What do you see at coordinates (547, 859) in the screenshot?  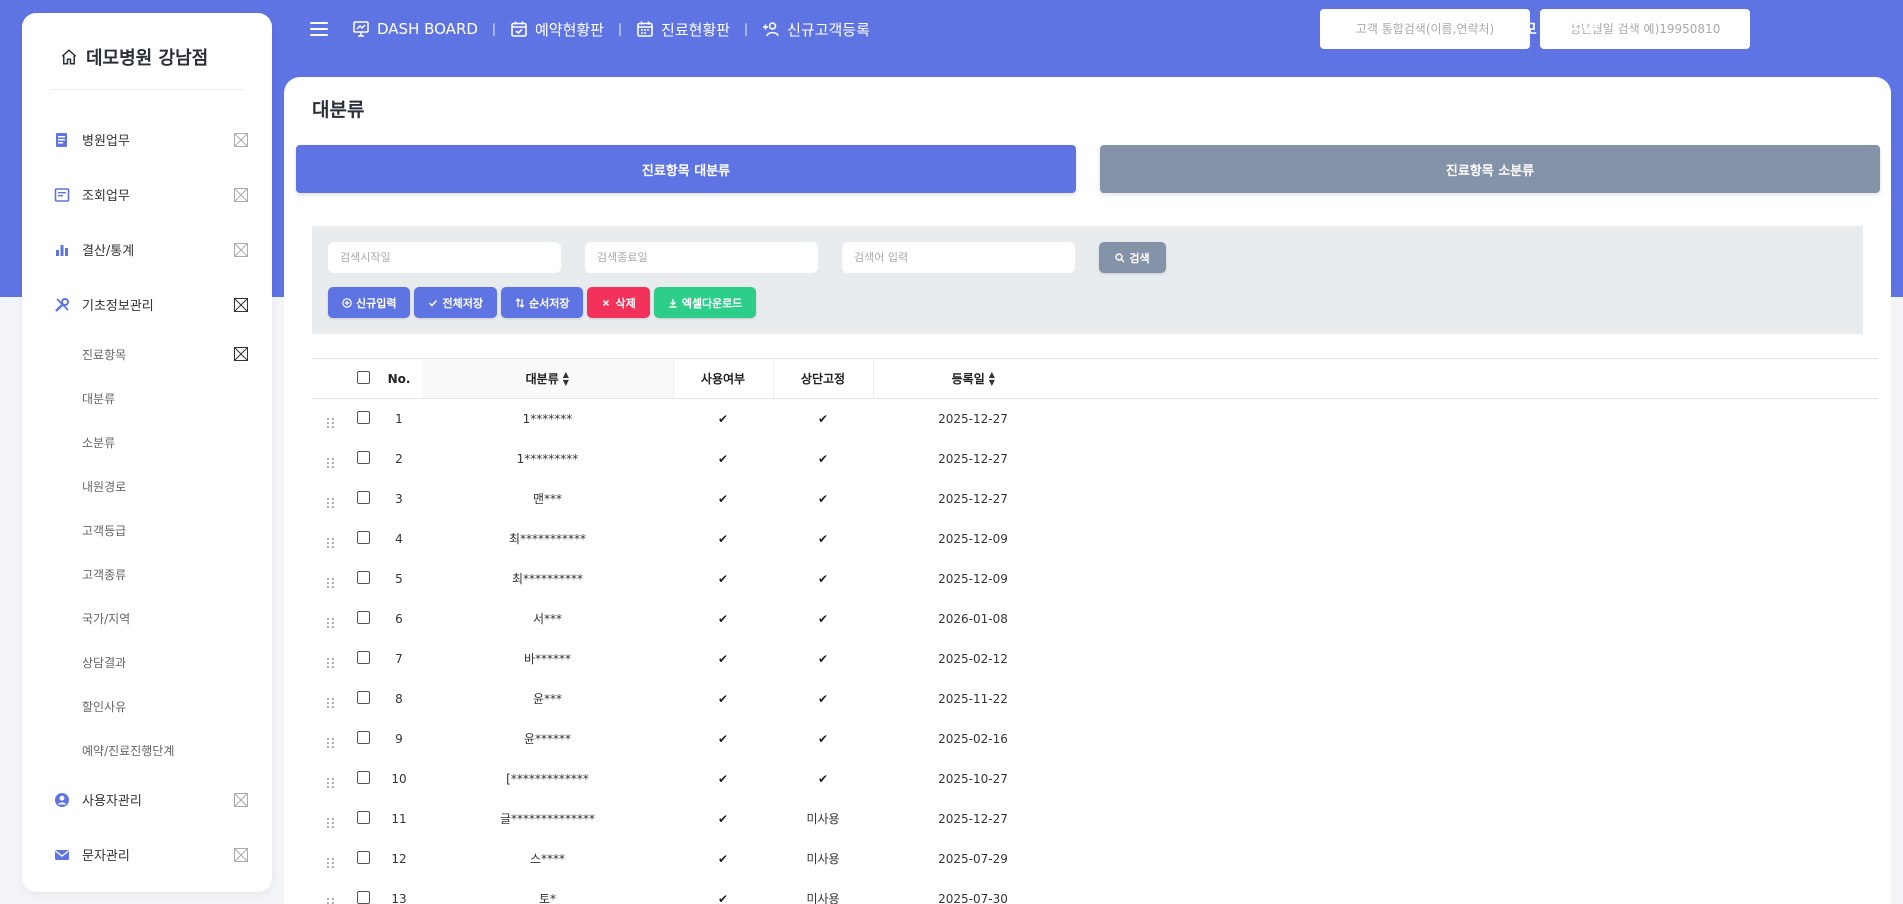 I see `row-category: 스****` at bounding box center [547, 859].